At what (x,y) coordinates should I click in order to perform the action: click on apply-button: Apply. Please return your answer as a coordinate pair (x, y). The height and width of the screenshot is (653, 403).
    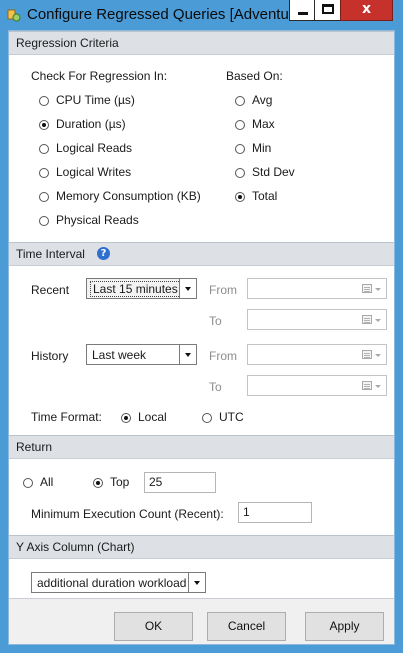
    Looking at the image, I should click on (344, 626).